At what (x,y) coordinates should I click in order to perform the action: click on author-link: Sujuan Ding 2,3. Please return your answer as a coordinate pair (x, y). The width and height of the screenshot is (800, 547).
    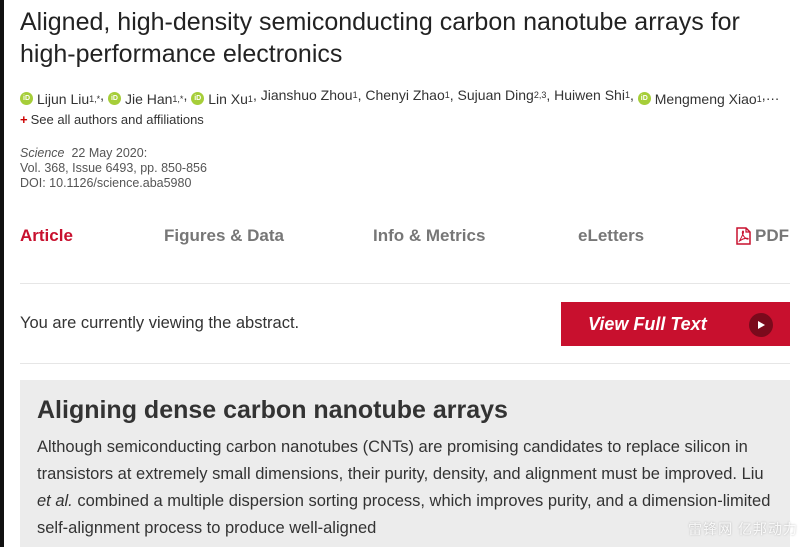
    Looking at the image, I should click on (502, 95).